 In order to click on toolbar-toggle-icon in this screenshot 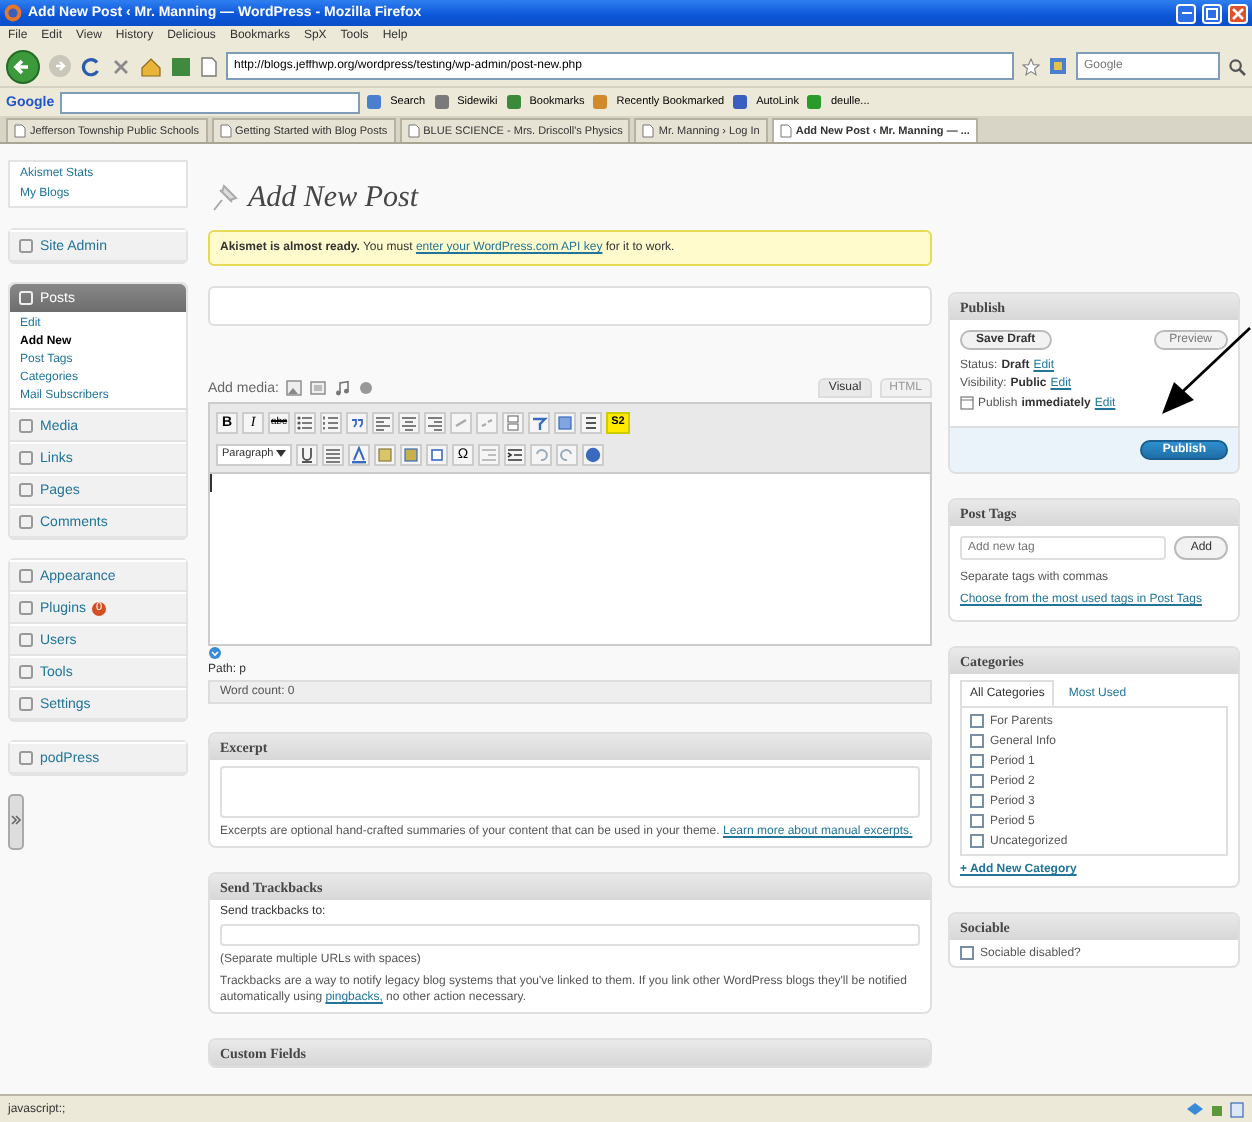, I will do `click(591, 422)`.